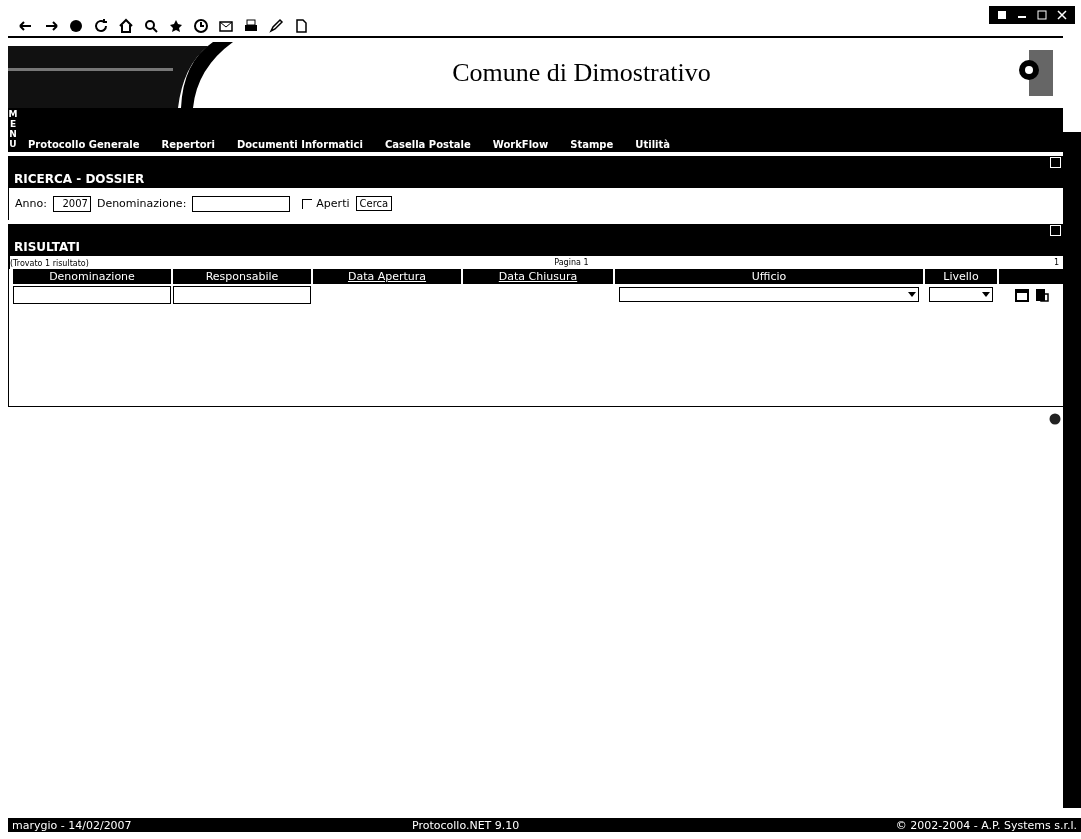  Describe the element at coordinates (151, 26) in the screenshot. I see `search-icon` at that location.